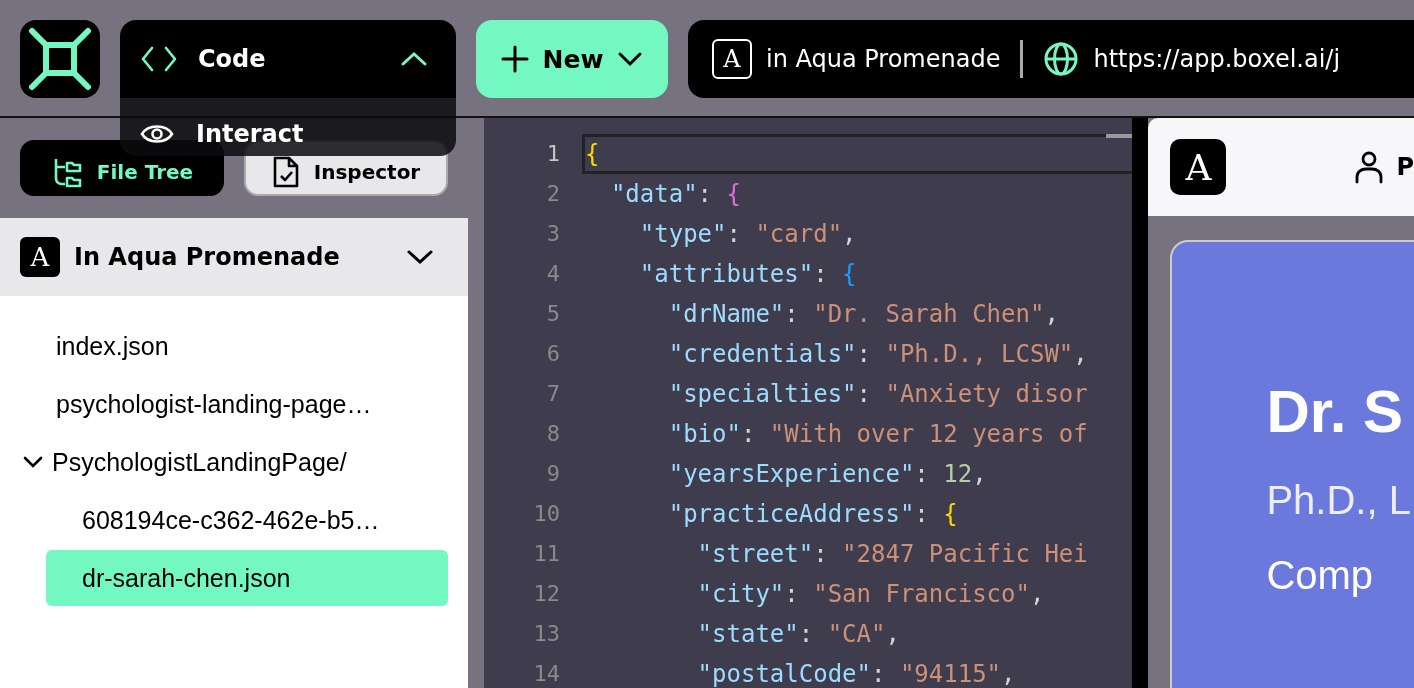 The height and width of the screenshot is (688, 1414). Describe the element at coordinates (1320, 575) in the screenshot. I see `tagline-text: Comp` at that location.